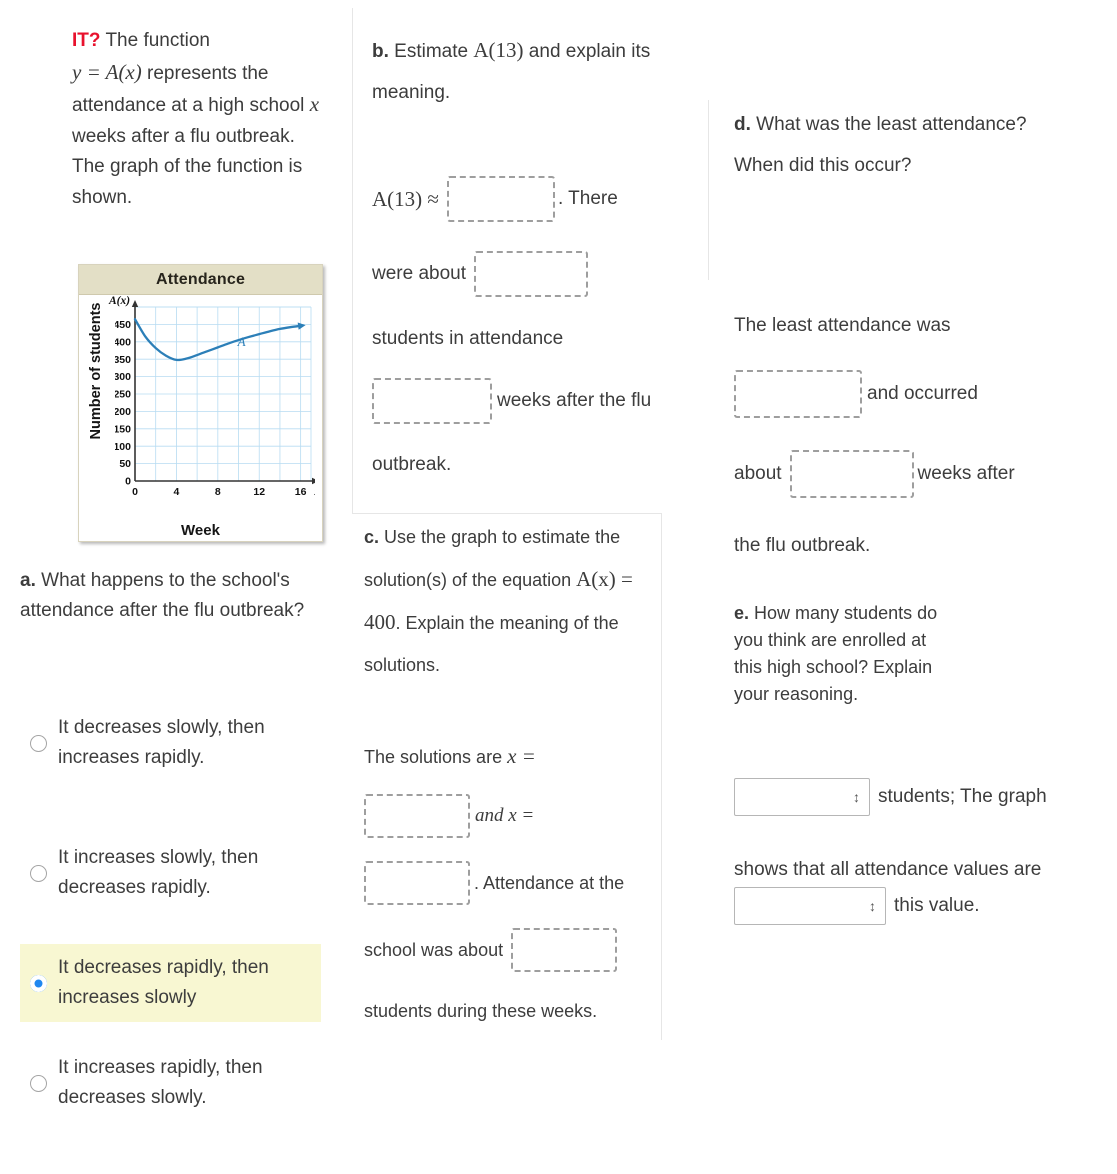  I want to click on svg-text: 8, so click(218, 492).